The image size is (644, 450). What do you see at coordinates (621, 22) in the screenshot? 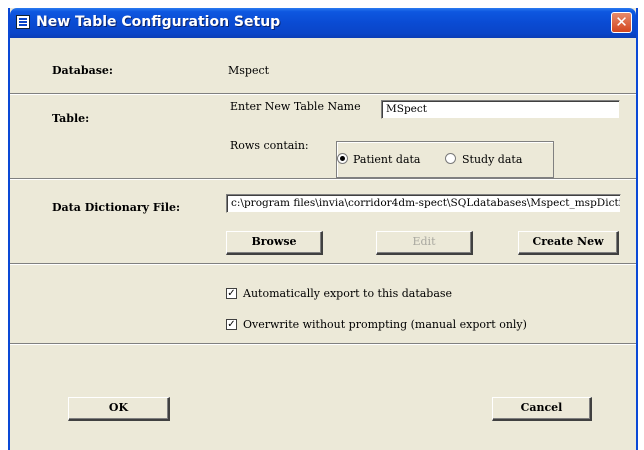
I see `close-button: ✕` at bounding box center [621, 22].